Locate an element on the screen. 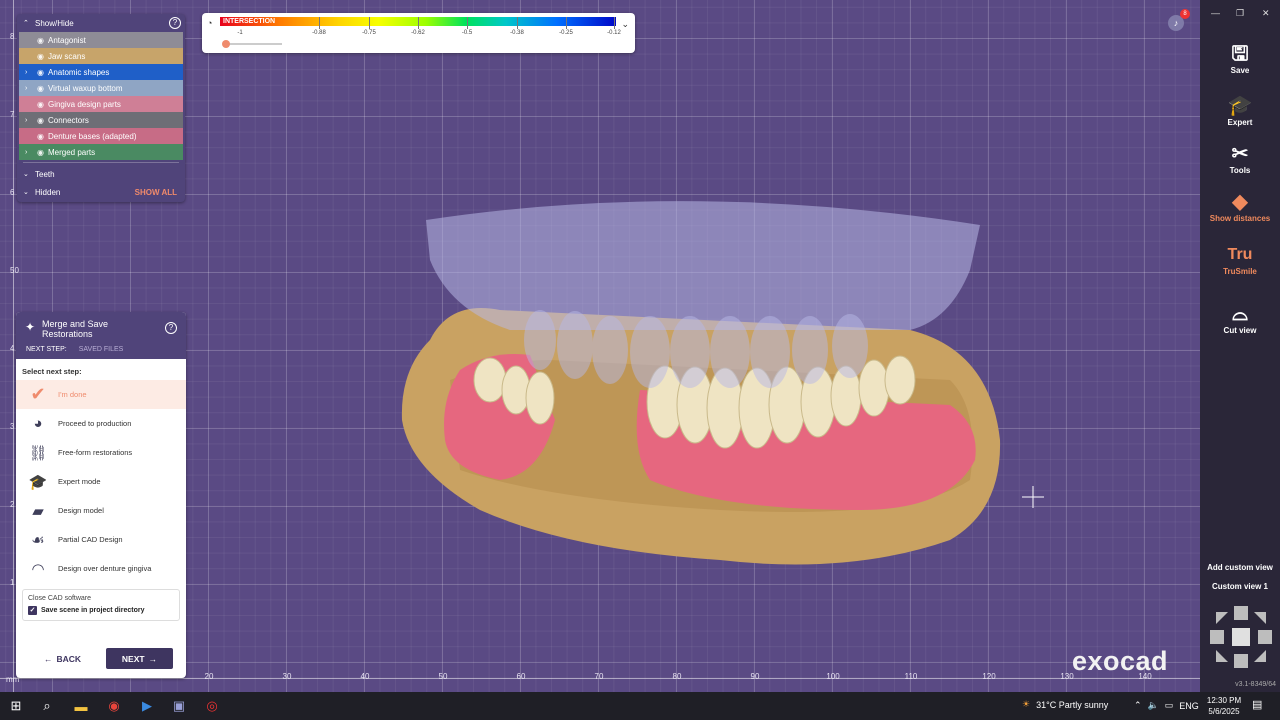 This screenshot has height=720, width=1280. search-icon: ⌕ is located at coordinates (47, 706).